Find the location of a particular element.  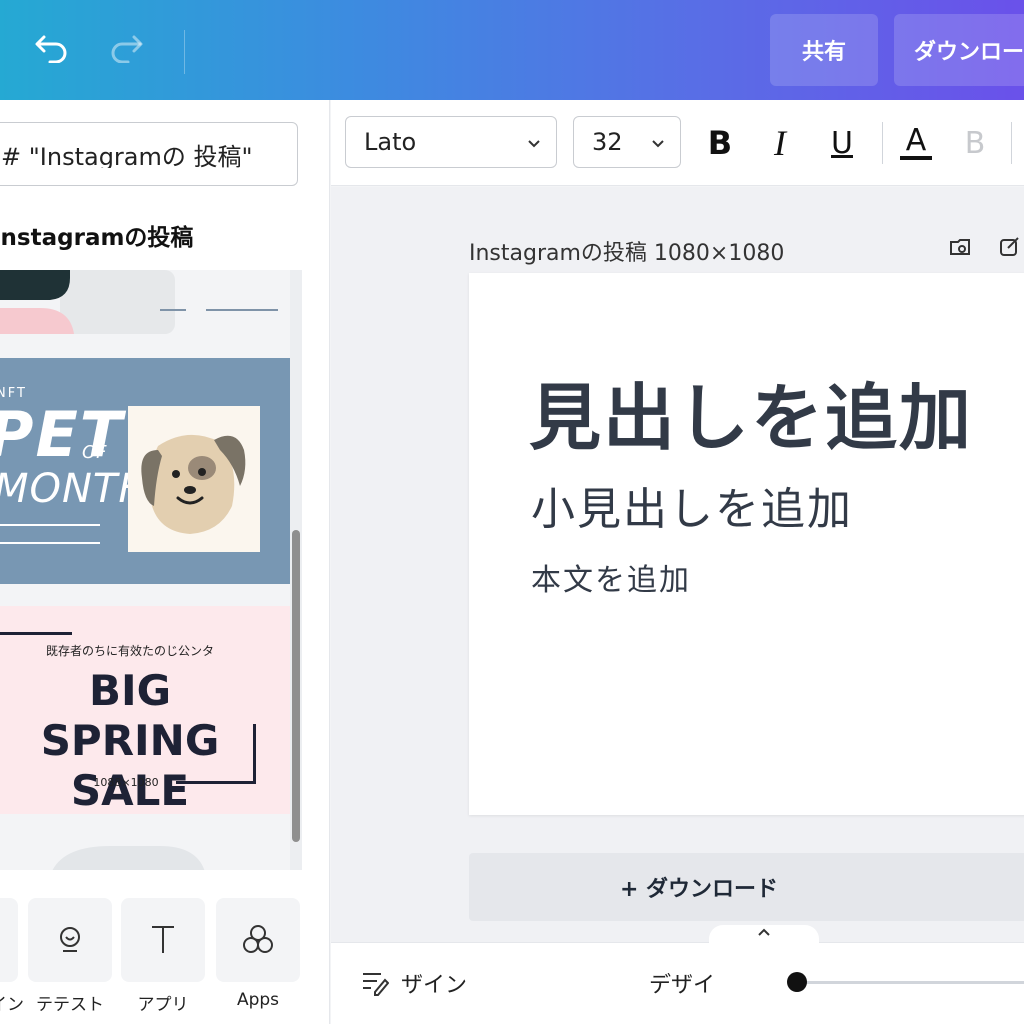

notes-label: ザイン is located at coordinates (434, 985).